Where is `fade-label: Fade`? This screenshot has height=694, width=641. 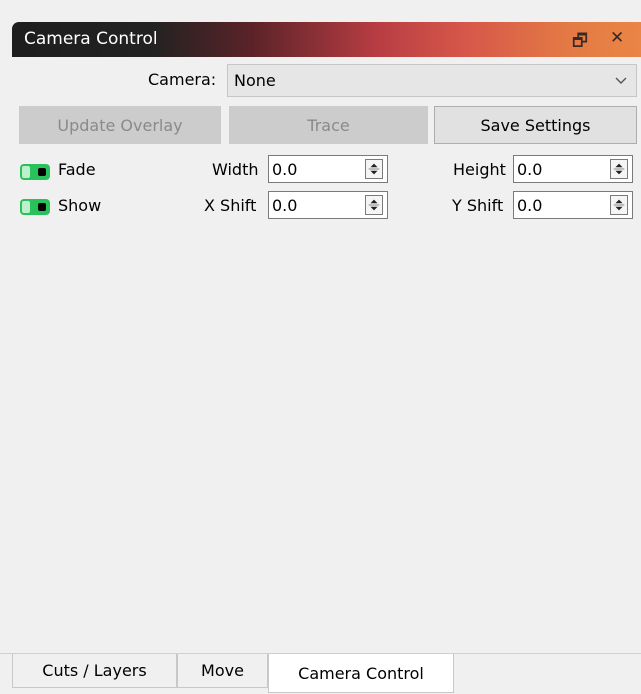 fade-label: Fade is located at coordinates (77, 169).